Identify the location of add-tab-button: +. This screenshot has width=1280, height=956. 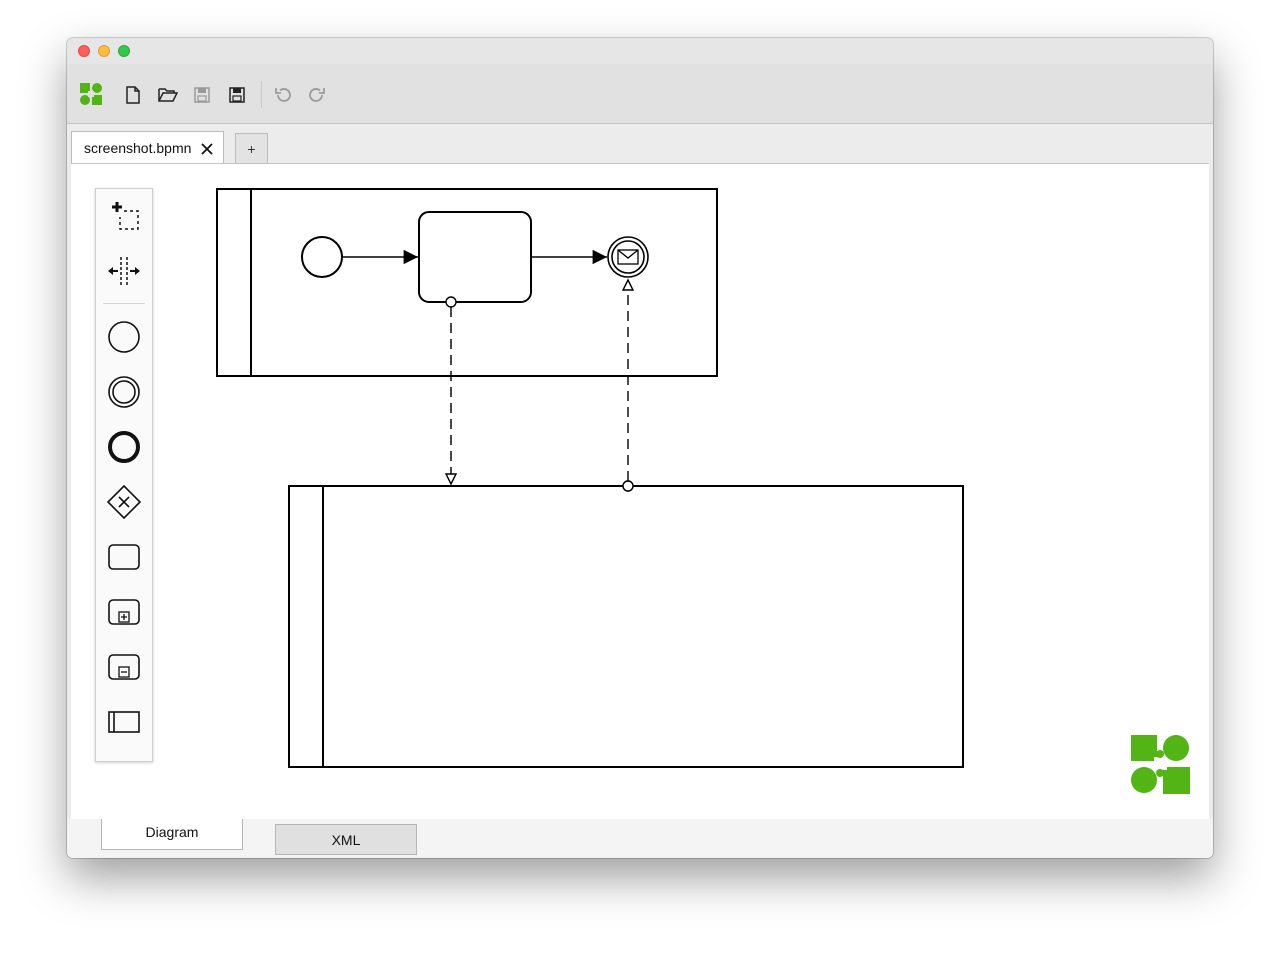
(251, 148).